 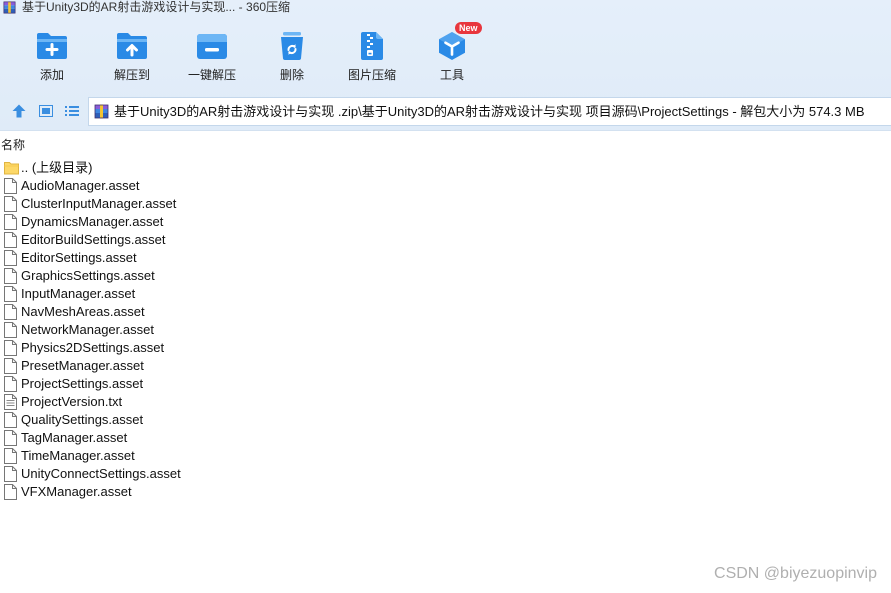 I want to click on file-name-label: TagManager.asset, so click(x=74, y=437).